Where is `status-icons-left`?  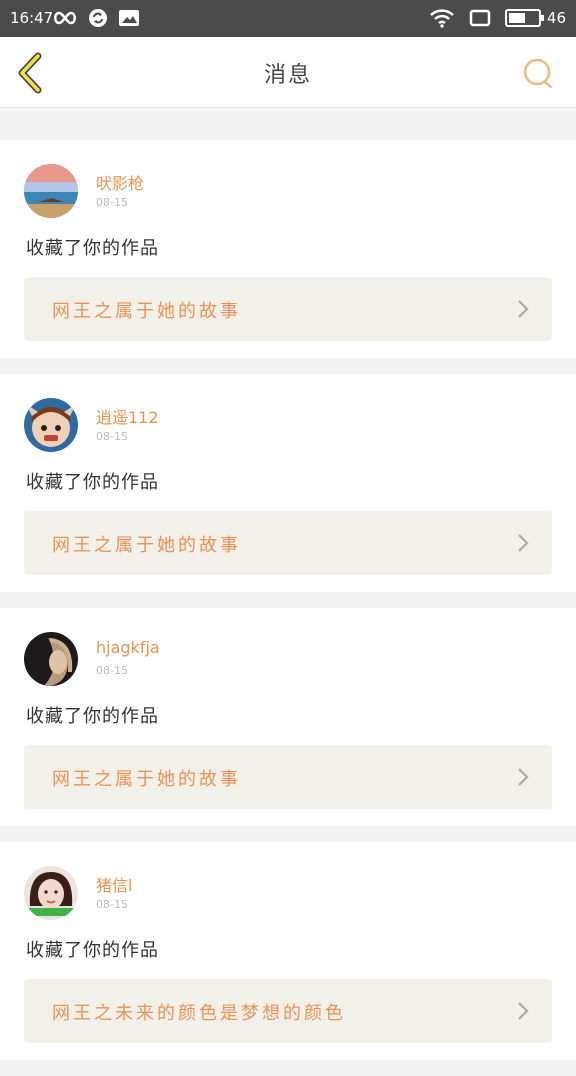
status-icons-left is located at coordinates (96, 18).